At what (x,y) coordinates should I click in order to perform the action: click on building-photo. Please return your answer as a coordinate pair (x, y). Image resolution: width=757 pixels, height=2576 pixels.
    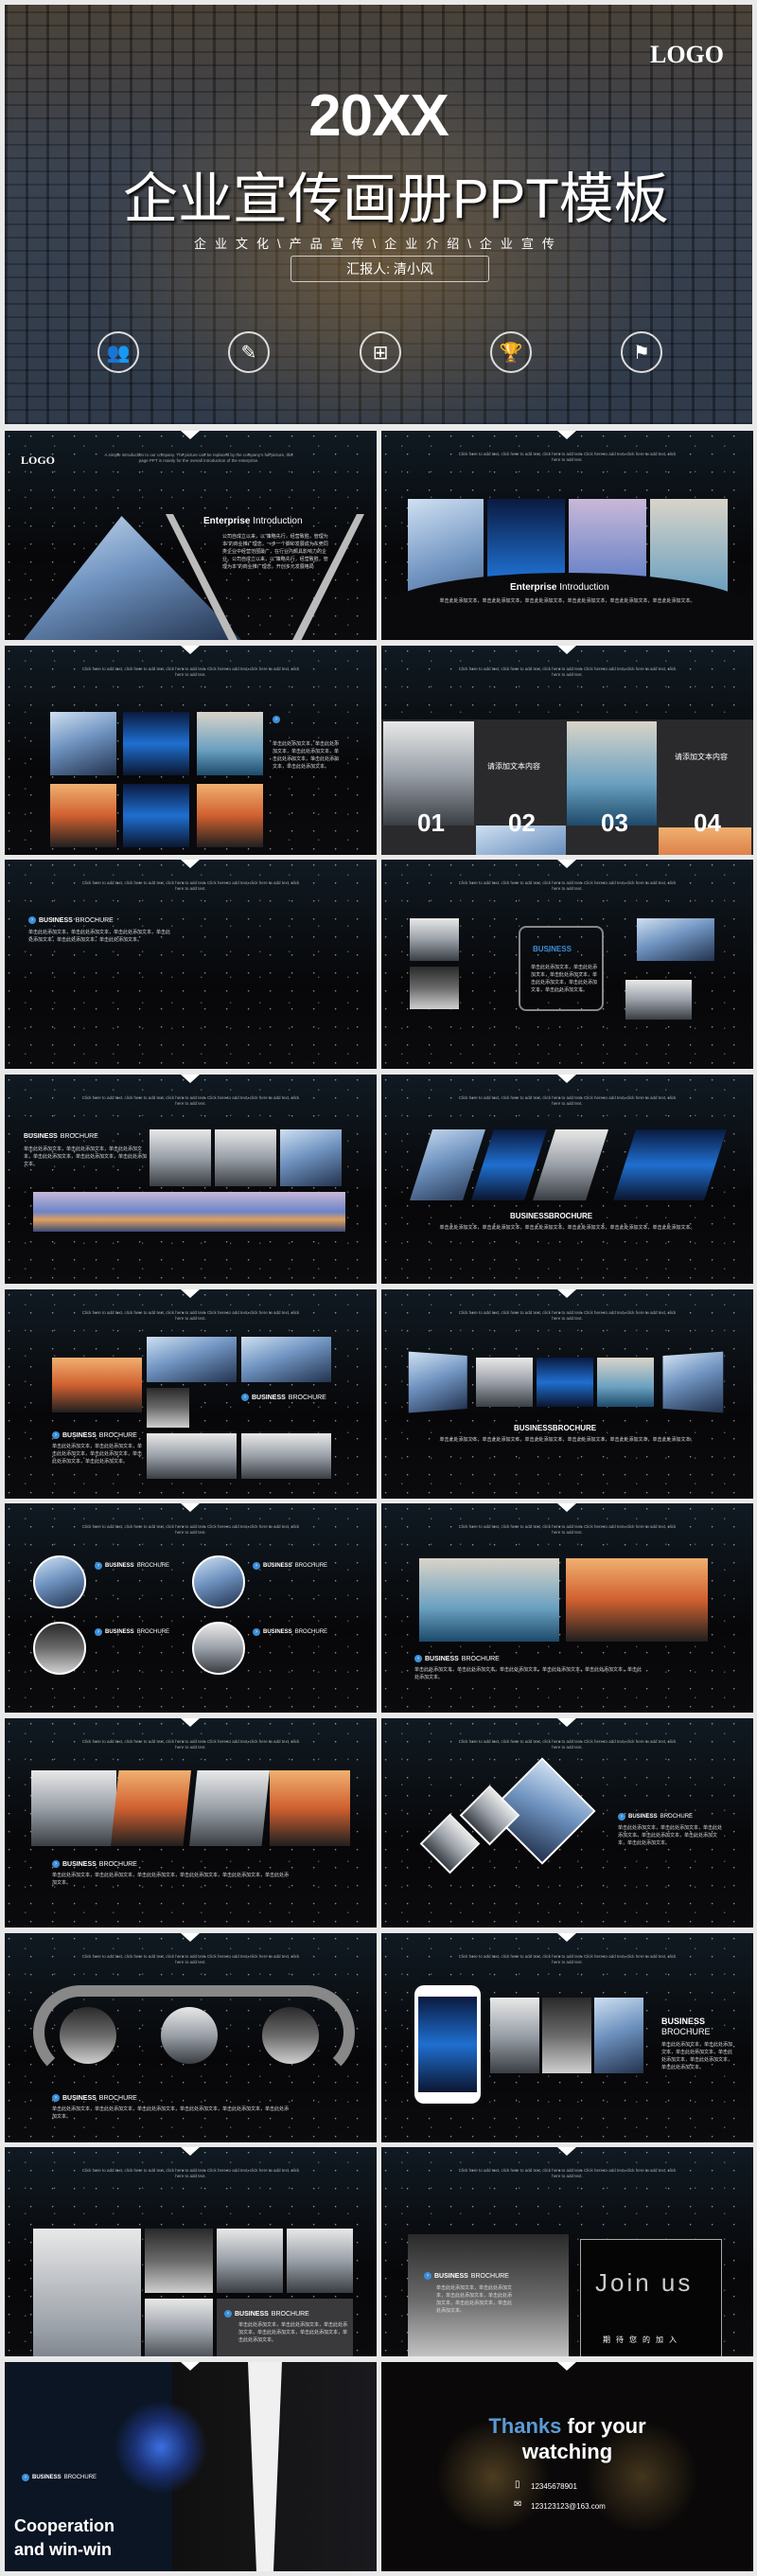
    Looking at the image, I should click on (133, 578).